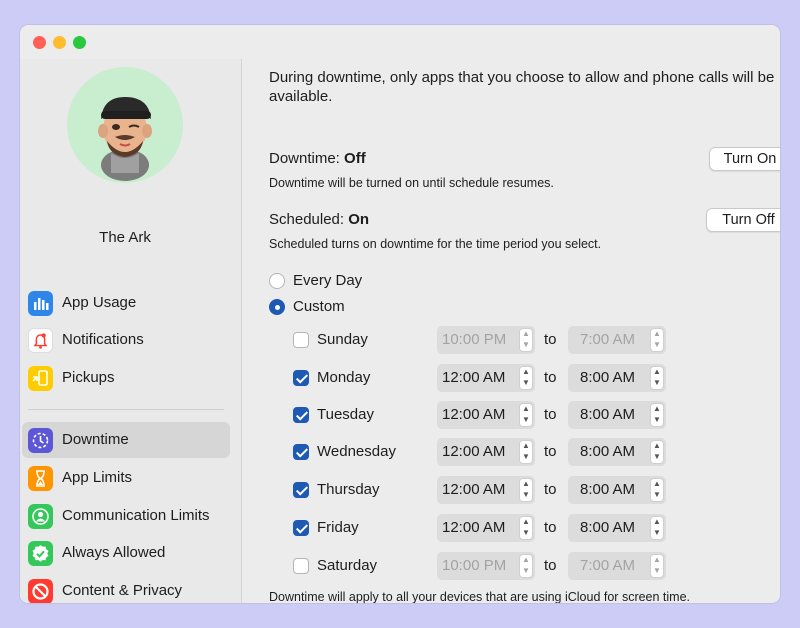 Image resolution: width=800 pixels, height=628 pixels. What do you see at coordinates (319, 306) in the screenshot?
I see `custom-label: Custom` at bounding box center [319, 306].